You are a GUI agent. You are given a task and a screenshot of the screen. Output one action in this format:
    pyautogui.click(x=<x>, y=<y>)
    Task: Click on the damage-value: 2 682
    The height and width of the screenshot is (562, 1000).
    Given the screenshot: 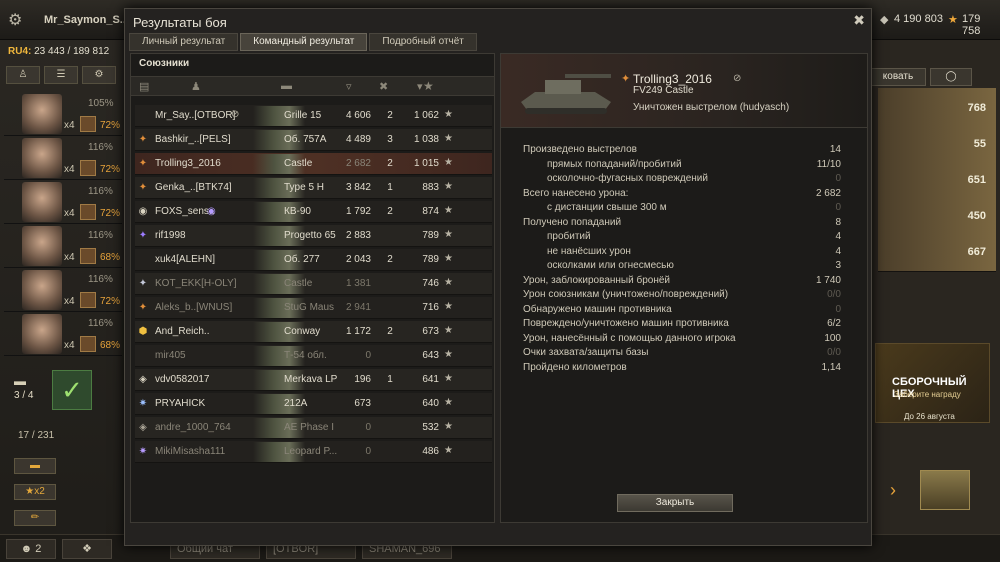 What is the action you would take?
    pyautogui.click(x=358, y=163)
    